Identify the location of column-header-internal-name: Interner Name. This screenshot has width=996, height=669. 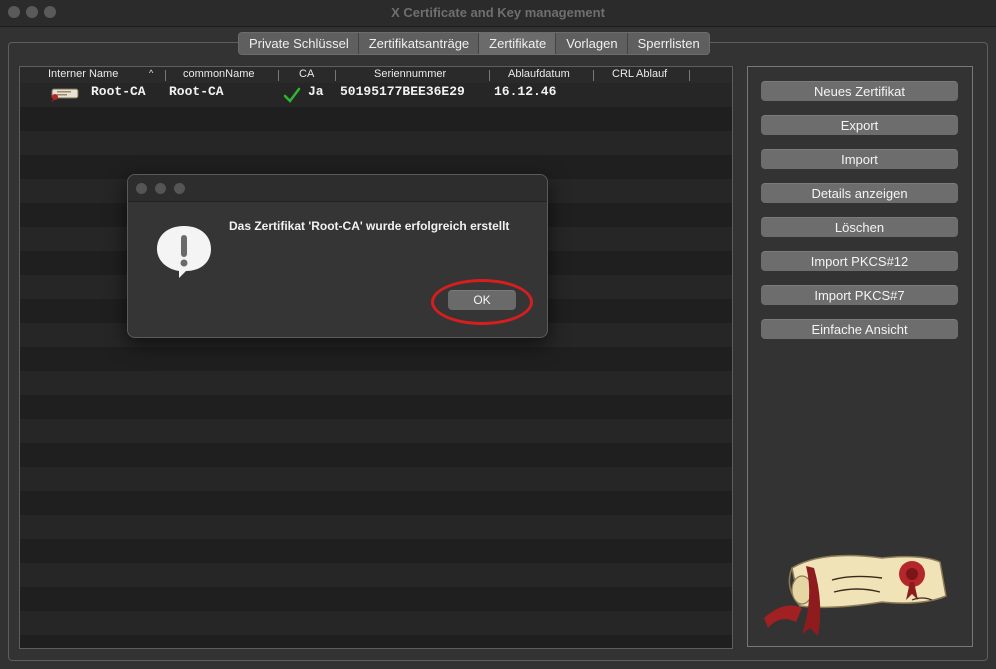
(83, 74).